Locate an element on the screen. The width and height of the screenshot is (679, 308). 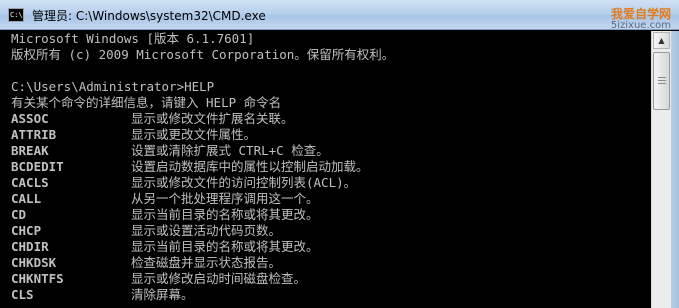
command-row: CD 显示当前目录的名称或将其更改。 is located at coordinates (329, 215).